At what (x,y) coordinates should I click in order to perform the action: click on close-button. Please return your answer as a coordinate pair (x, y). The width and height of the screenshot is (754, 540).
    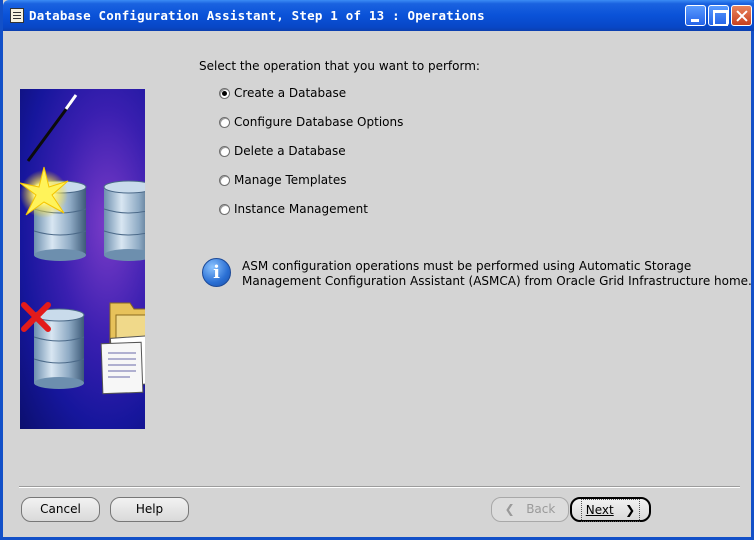
    Looking at the image, I should click on (741, 15).